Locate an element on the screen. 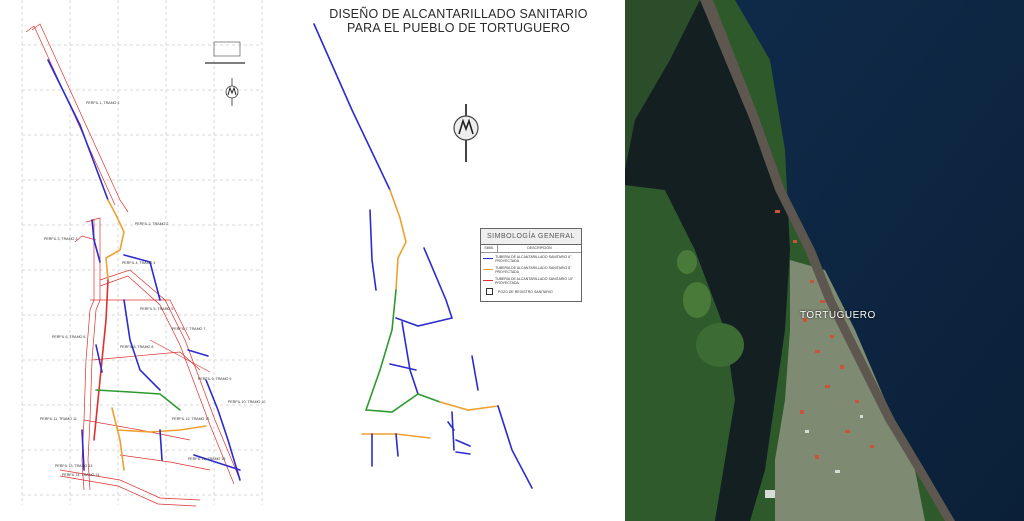 The image size is (1024, 521). scale-box is located at coordinates (227, 49).